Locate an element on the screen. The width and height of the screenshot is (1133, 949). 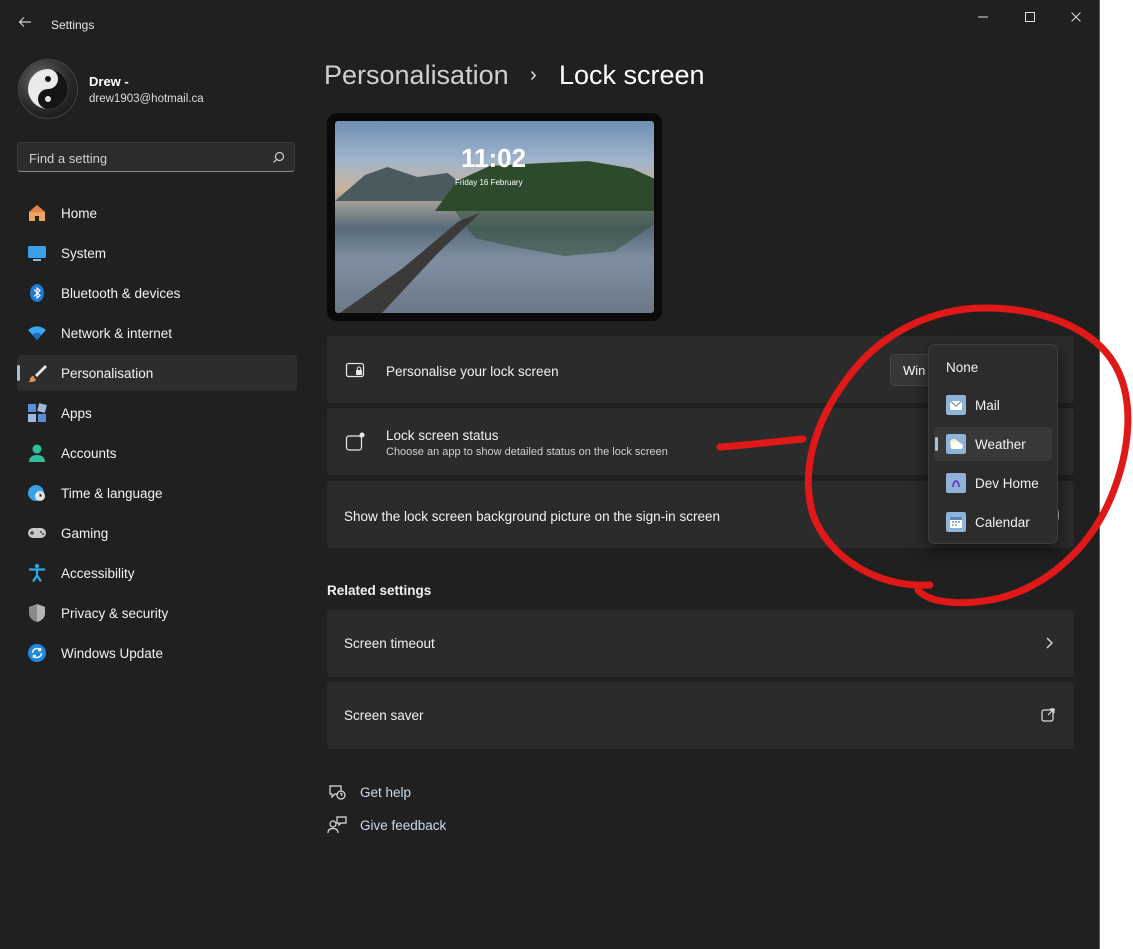
sidebar-item-bluetooth: Bluetooth & devices is located at coordinates (157, 293).